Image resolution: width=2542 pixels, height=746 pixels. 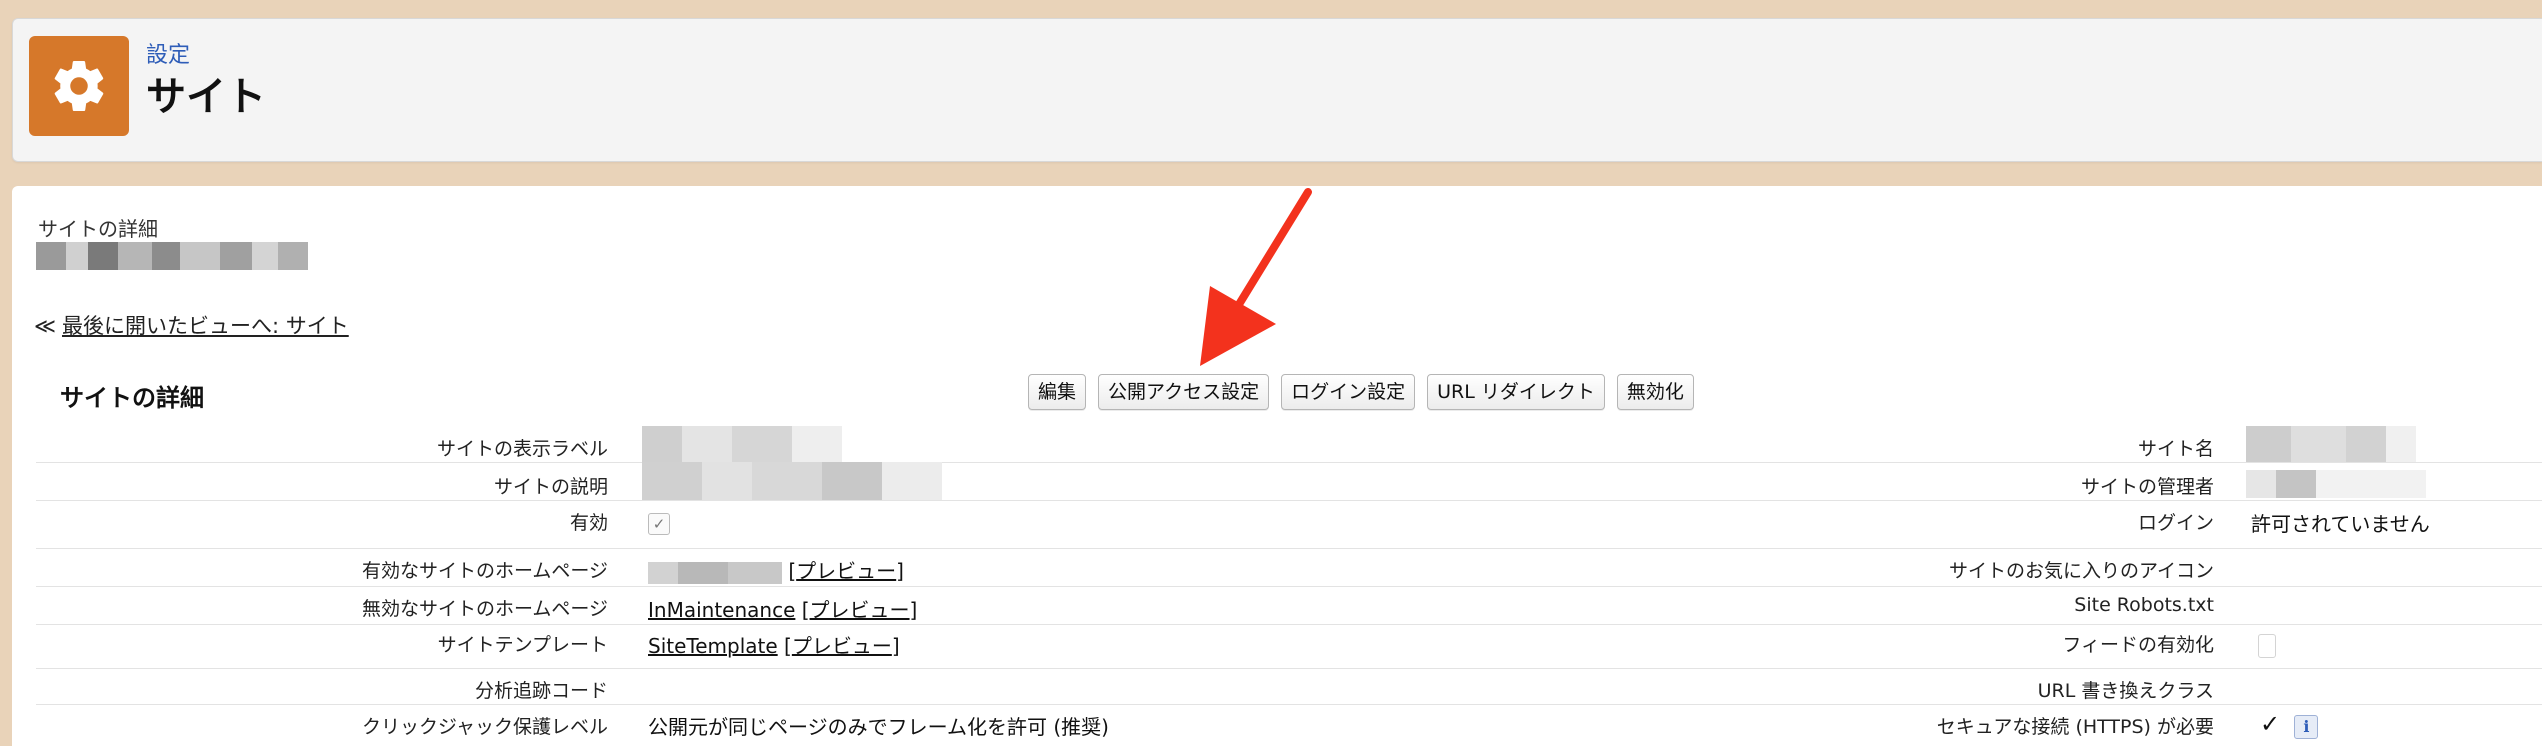 I want to click on active-home-preview-link: プレビュー, so click(x=846, y=571).